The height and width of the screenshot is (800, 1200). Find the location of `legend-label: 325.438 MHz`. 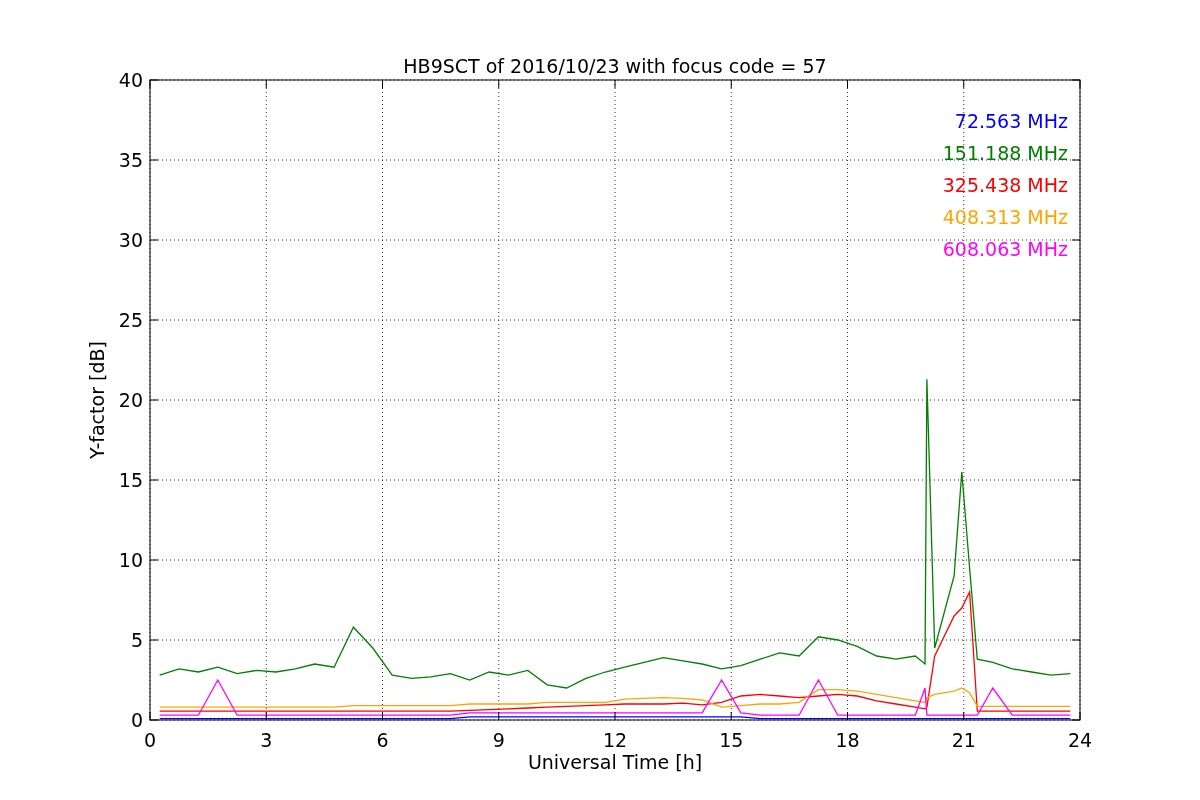

legend-label: 325.438 MHz is located at coordinates (1005, 185).